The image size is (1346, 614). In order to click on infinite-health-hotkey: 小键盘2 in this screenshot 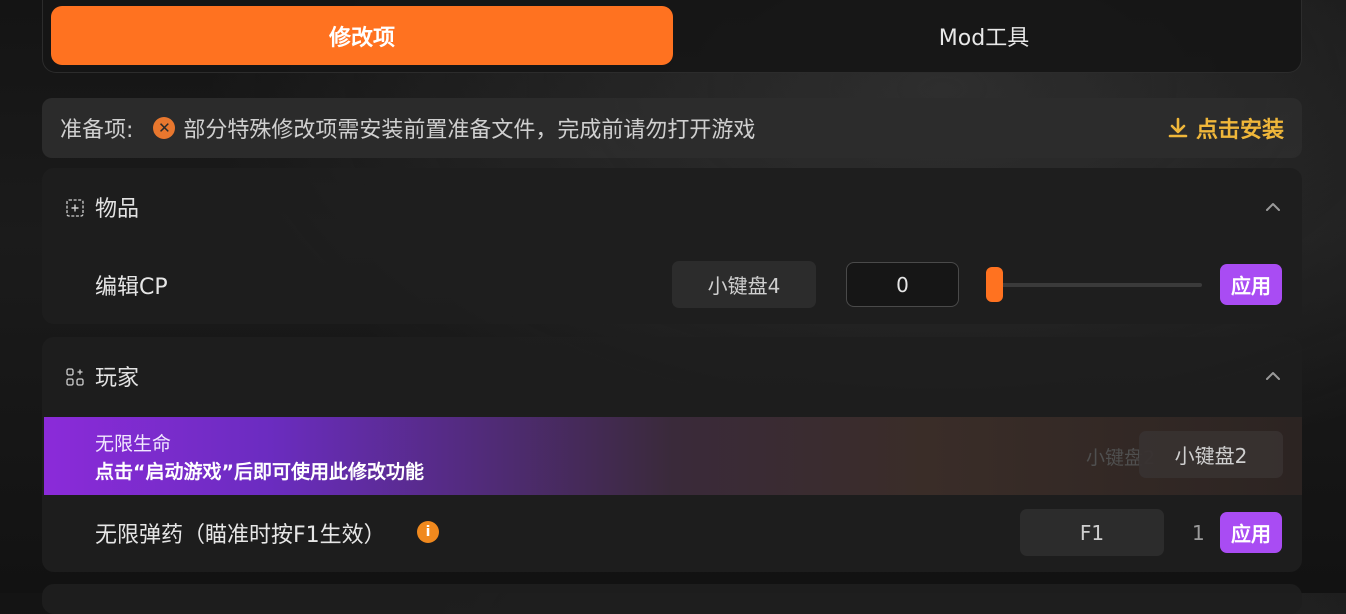, I will do `click(1211, 454)`.